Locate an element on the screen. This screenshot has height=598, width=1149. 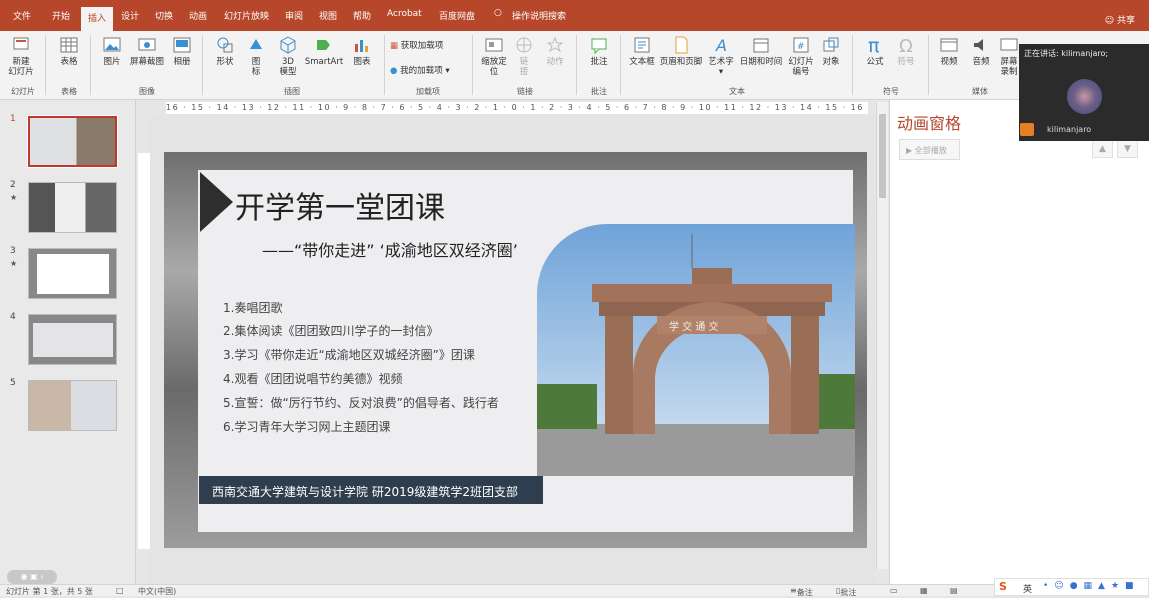
object-button: 对象 is located at coordinates (831, 51).